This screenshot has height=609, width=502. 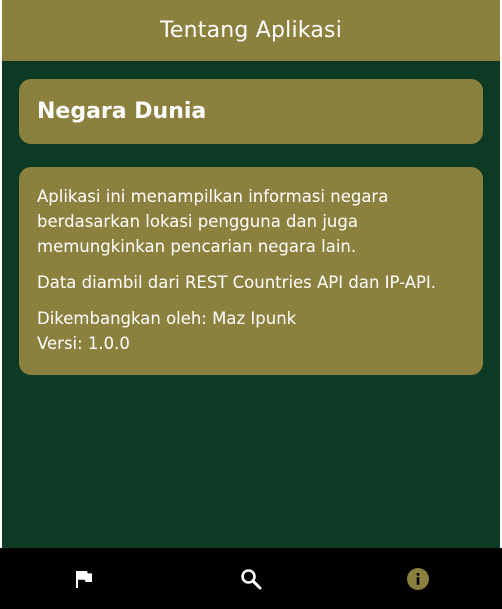 I want to click on nav-item-flag, so click(x=83, y=569).